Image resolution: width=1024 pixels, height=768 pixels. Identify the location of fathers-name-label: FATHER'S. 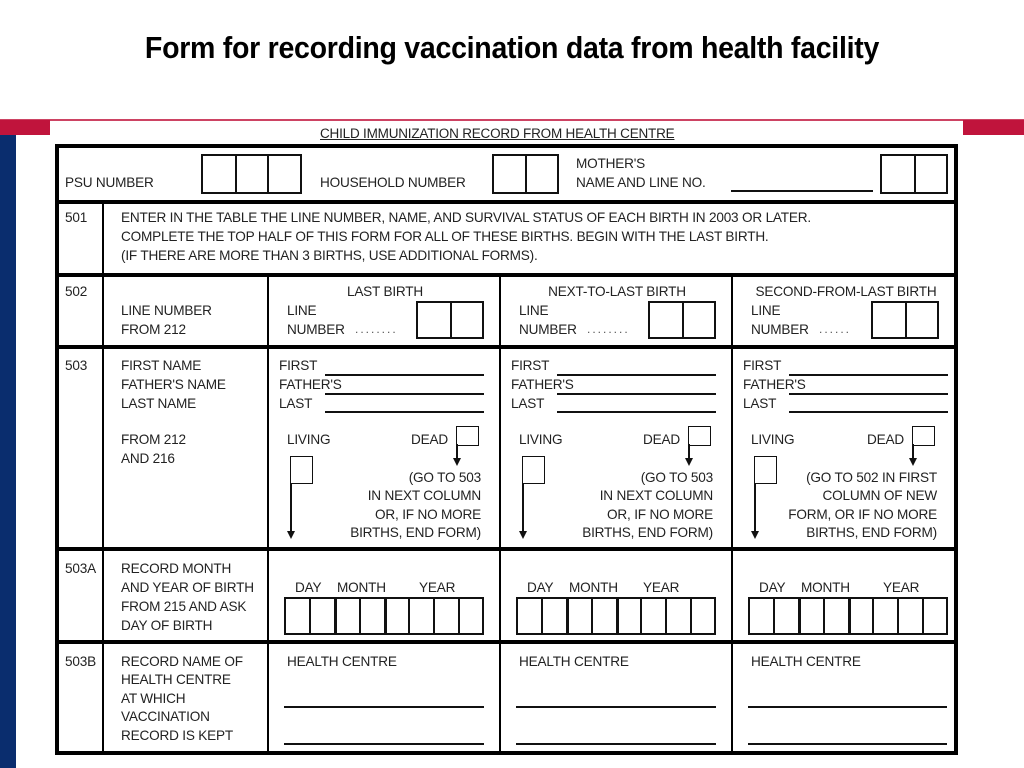
(774, 384).